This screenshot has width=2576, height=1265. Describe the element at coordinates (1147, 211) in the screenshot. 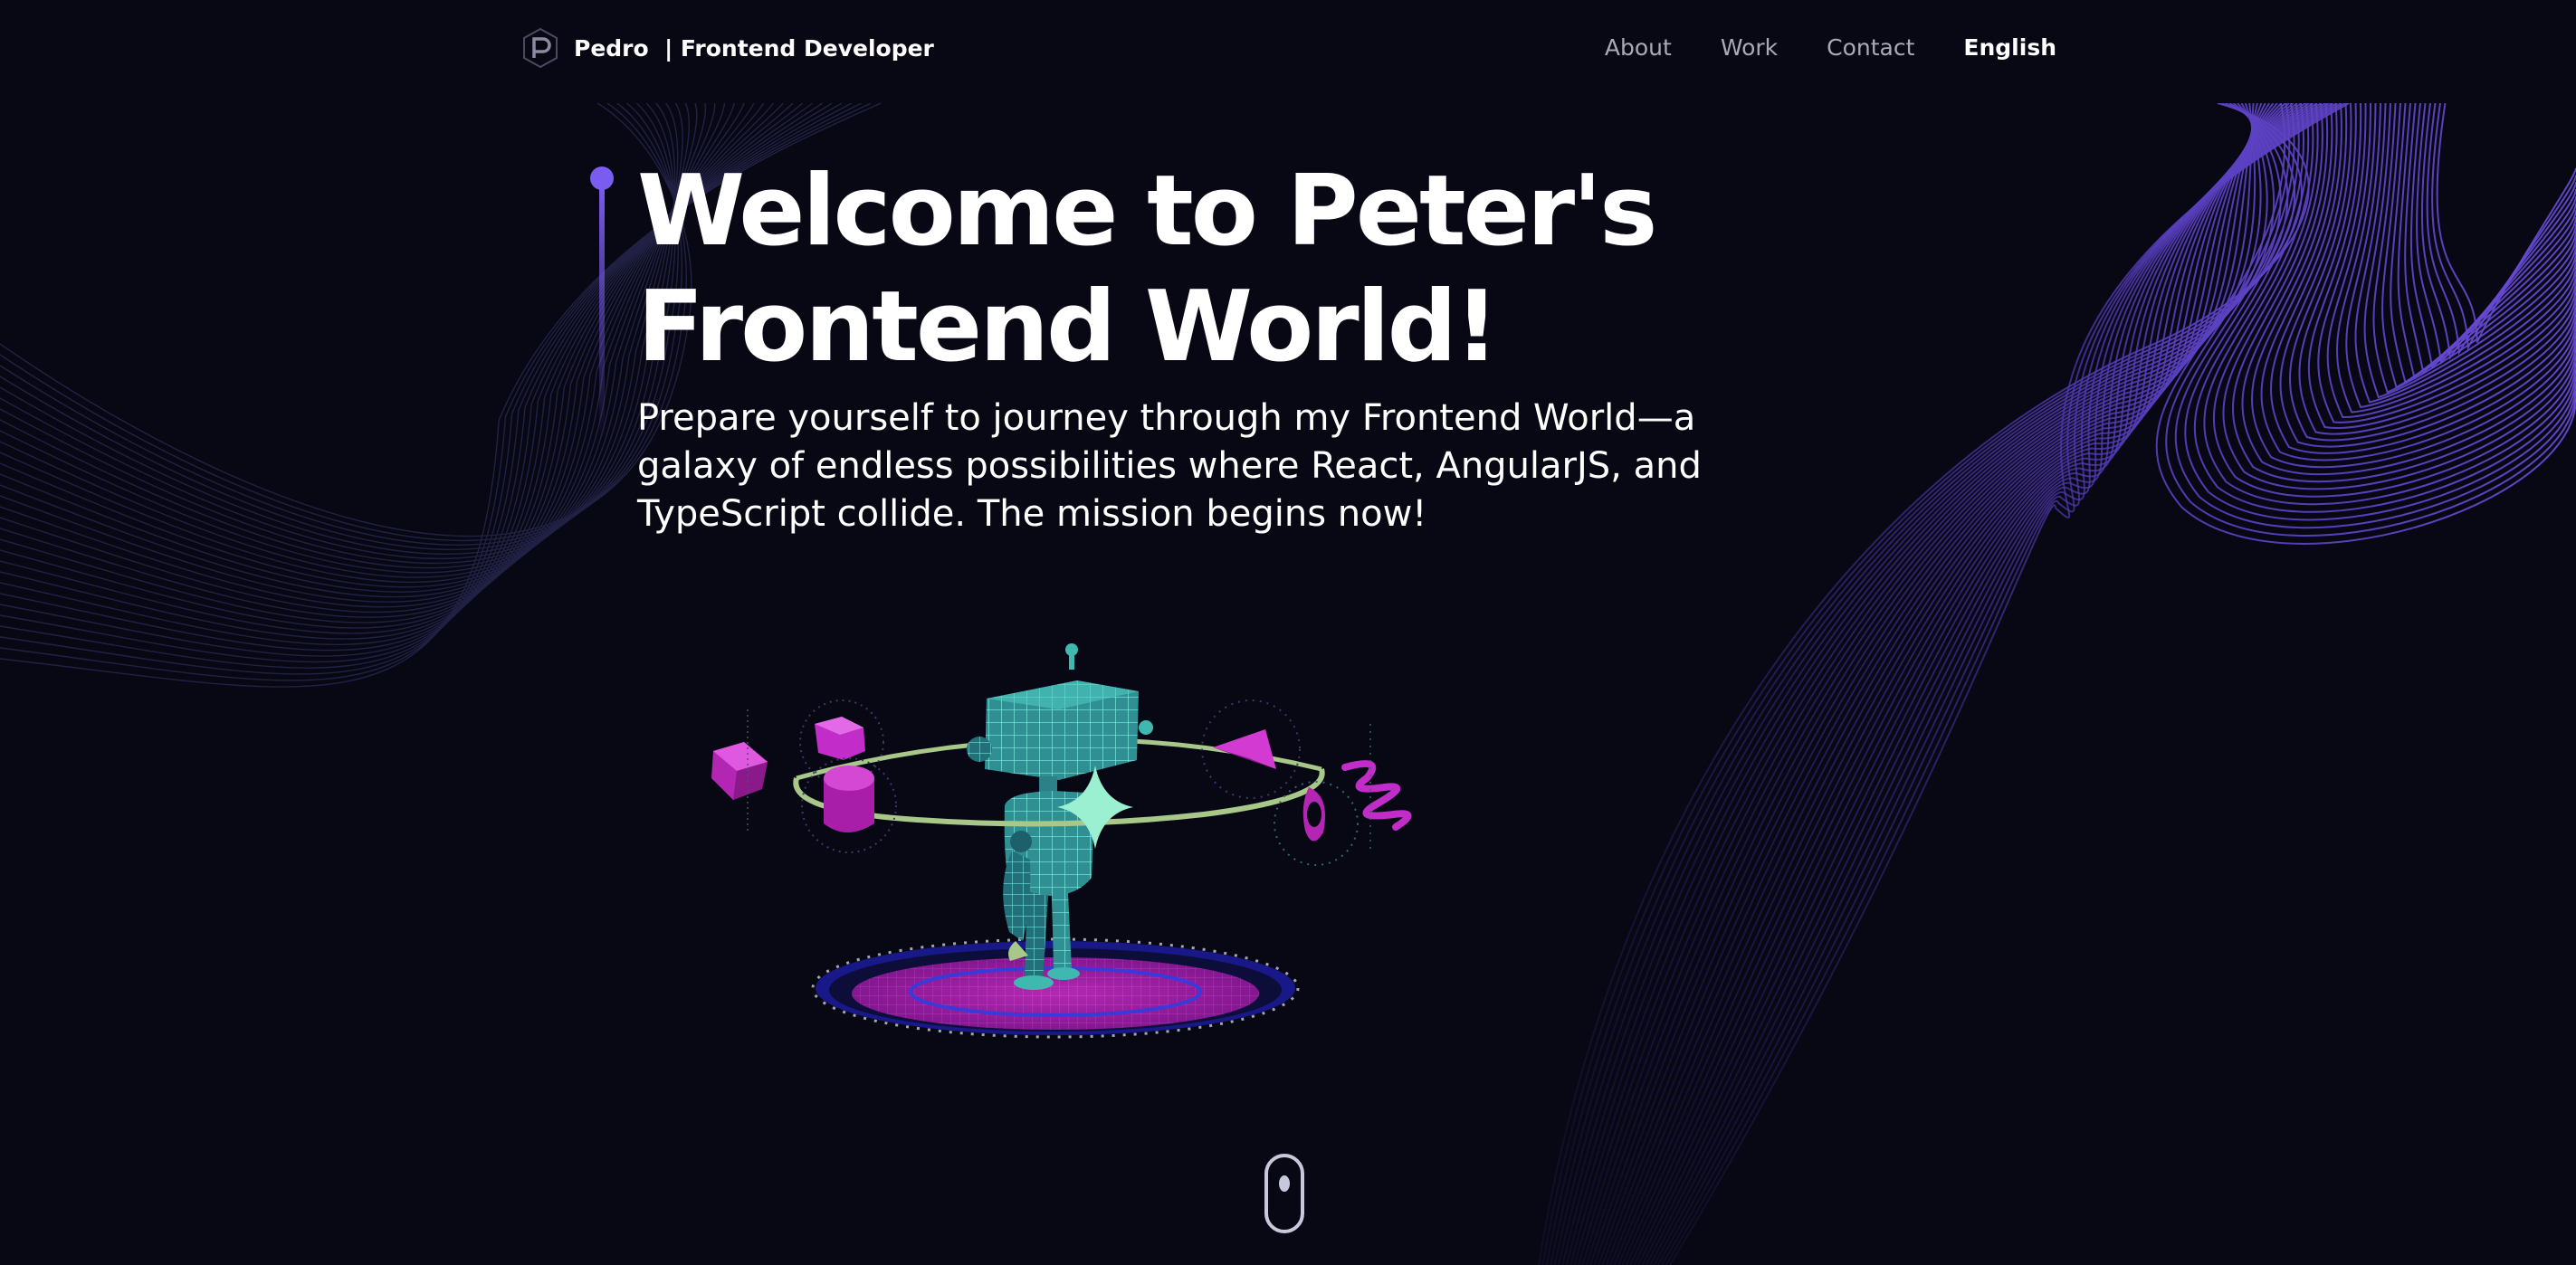

I see `hero-title-line-1: Welcome to Peter's` at that location.